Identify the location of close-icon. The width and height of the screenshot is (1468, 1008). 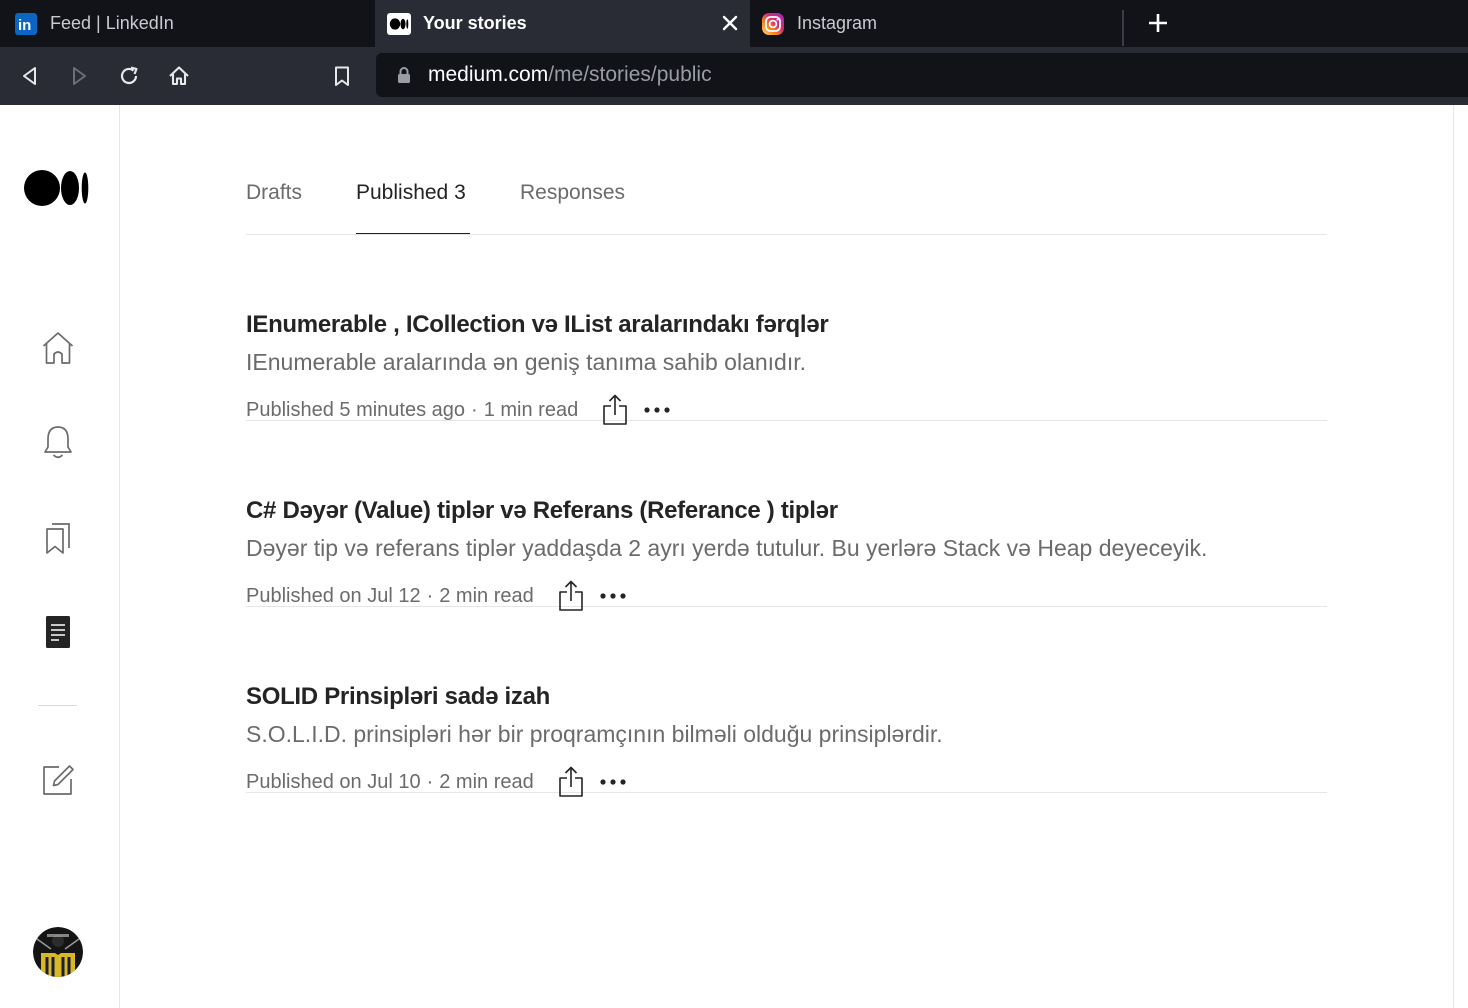
(730, 23).